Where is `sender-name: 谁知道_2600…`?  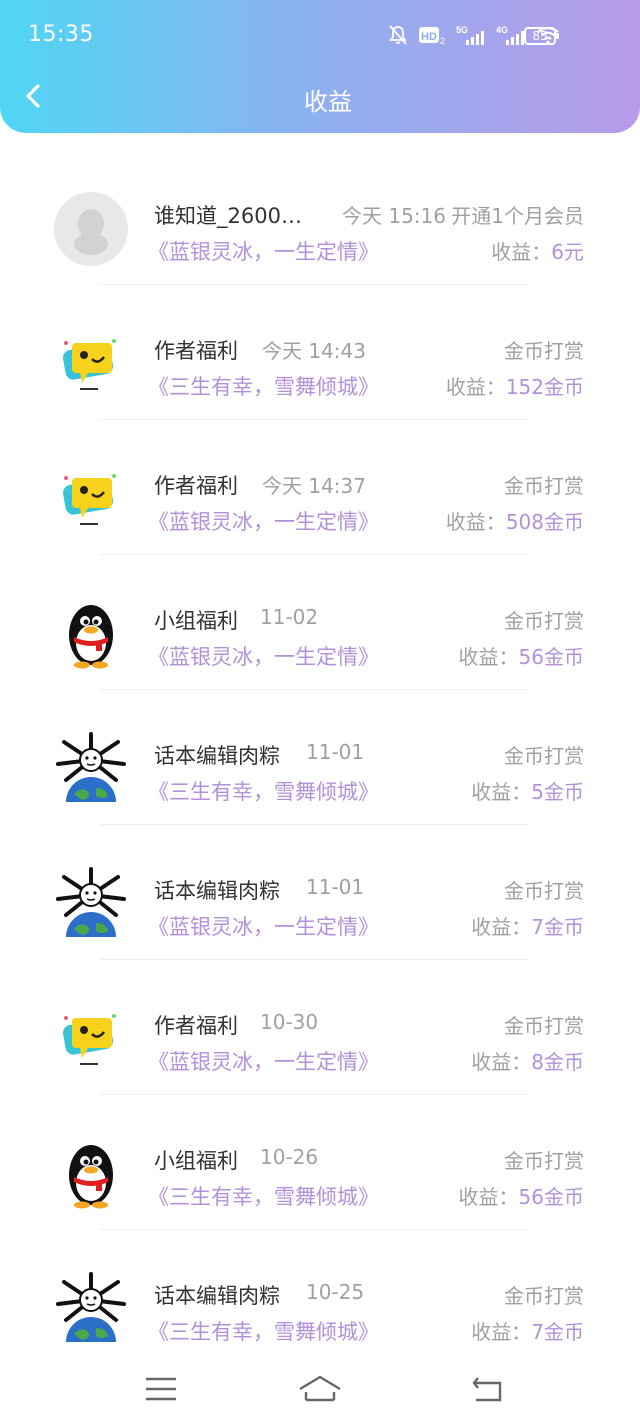
sender-name: 谁知道_2600… is located at coordinates (228, 216).